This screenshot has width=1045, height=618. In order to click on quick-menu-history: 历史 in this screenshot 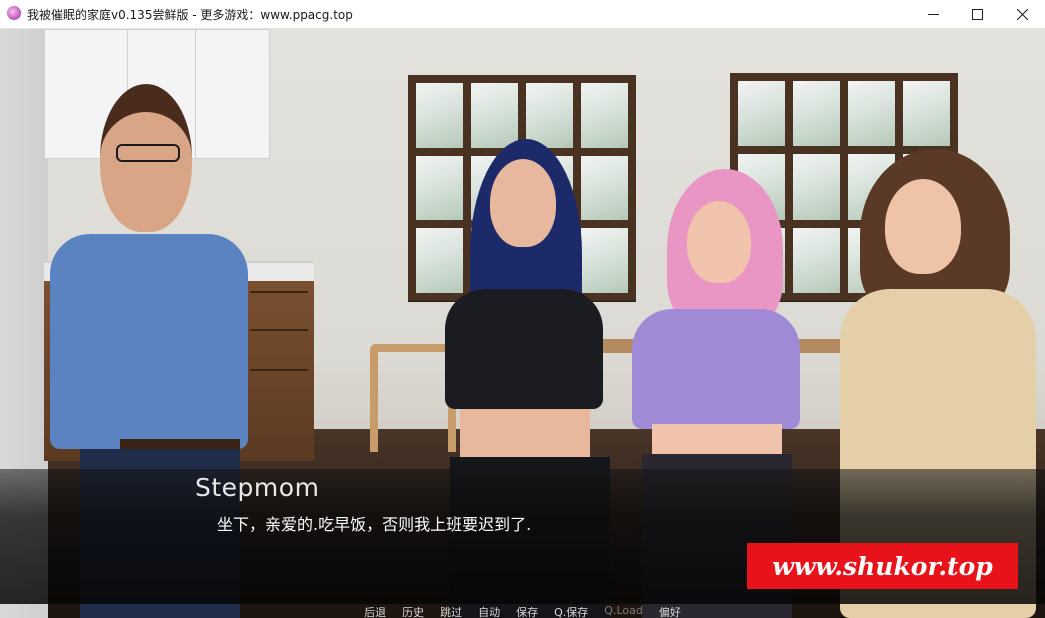, I will do `click(413, 611)`.